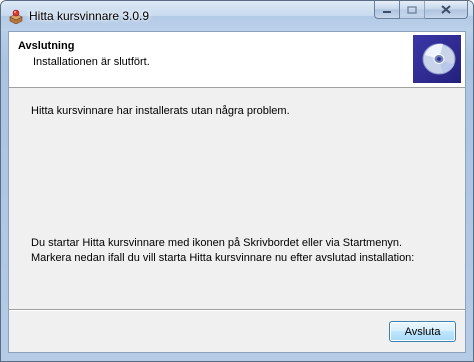 The width and height of the screenshot is (474, 362). Describe the element at coordinates (89, 16) in the screenshot. I see `window-title: Hitta kursvinnare 3.0.9` at that location.